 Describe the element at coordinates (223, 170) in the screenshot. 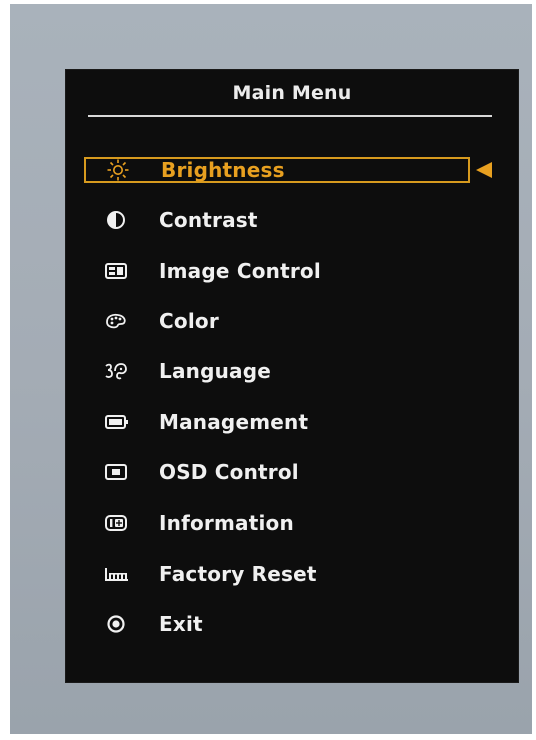

I see `menu-item-label: Brightness` at that location.